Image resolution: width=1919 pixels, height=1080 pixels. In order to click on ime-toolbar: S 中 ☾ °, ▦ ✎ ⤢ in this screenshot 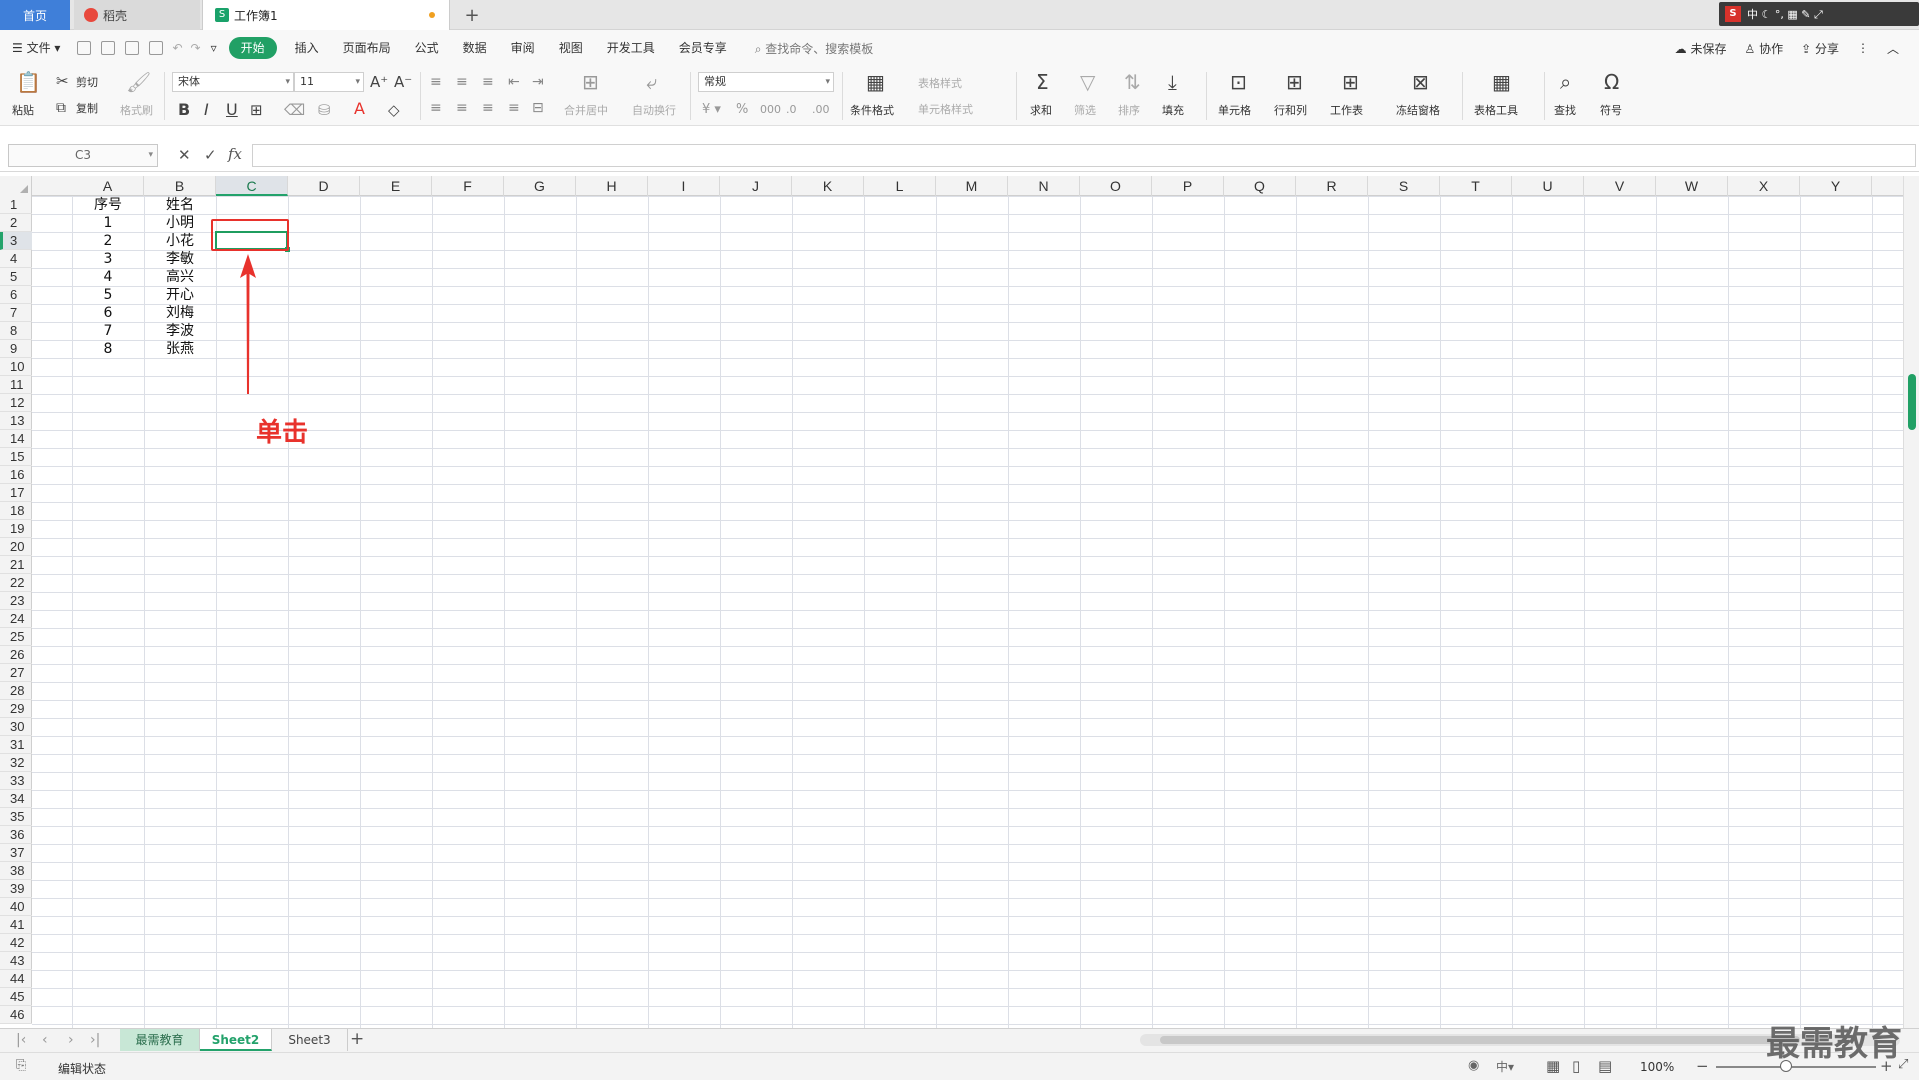, I will do `click(1819, 14)`.